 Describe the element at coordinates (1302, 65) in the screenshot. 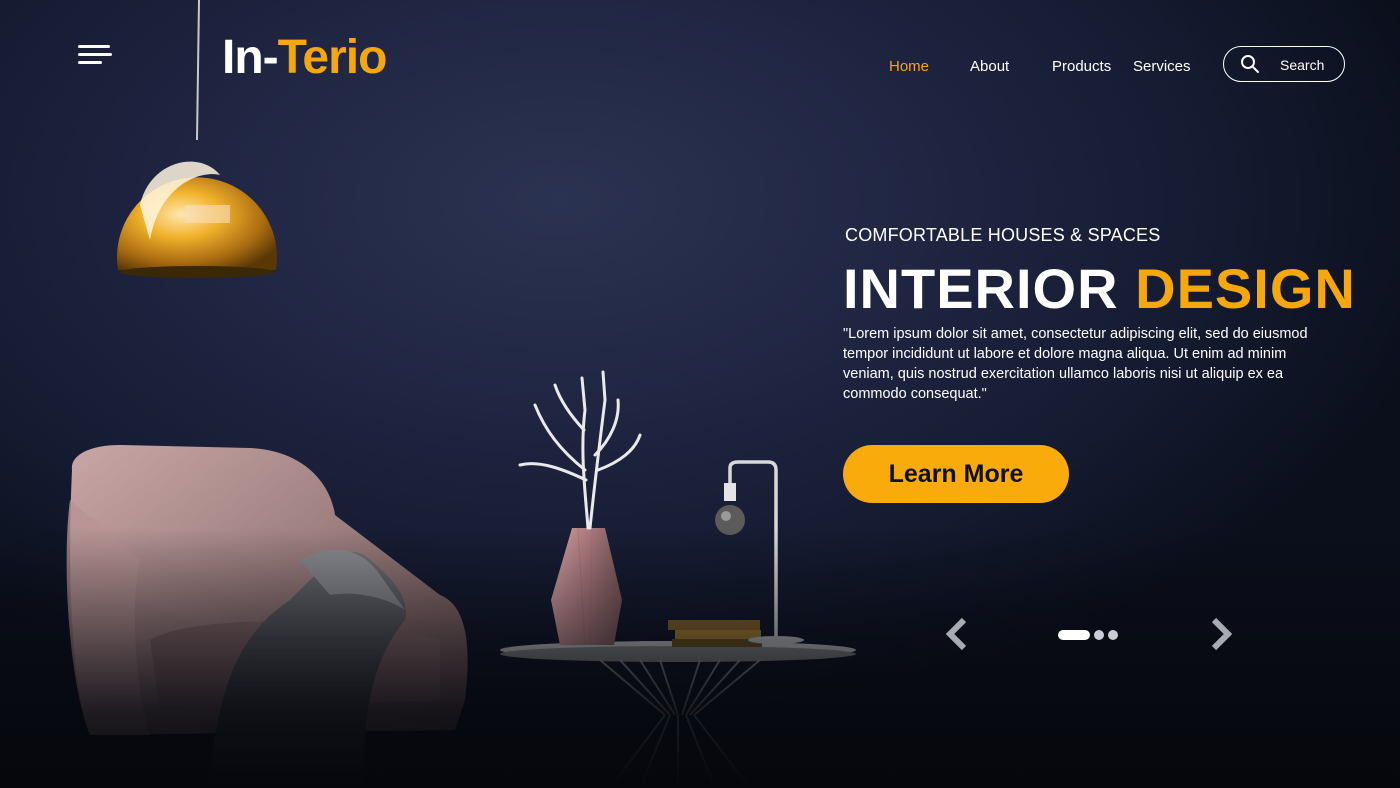

I see `search-label: Search` at that location.